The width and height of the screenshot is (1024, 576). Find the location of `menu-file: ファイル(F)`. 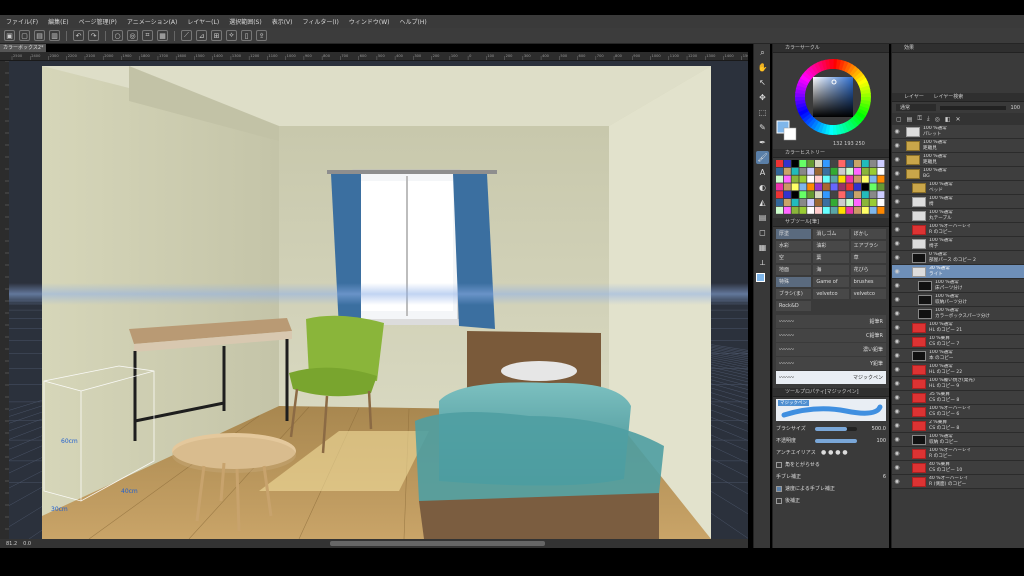

menu-file: ファイル(F) is located at coordinates (22, 21).